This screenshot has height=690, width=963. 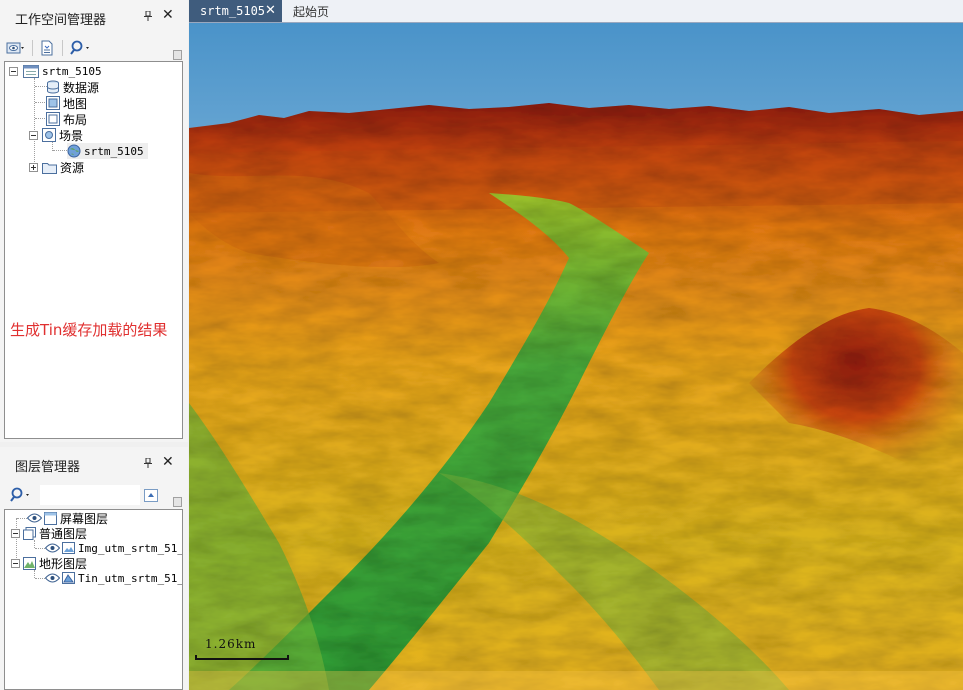 What do you see at coordinates (29, 563) in the screenshot?
I see `terrain-icon` at bounding box center [29, 563].